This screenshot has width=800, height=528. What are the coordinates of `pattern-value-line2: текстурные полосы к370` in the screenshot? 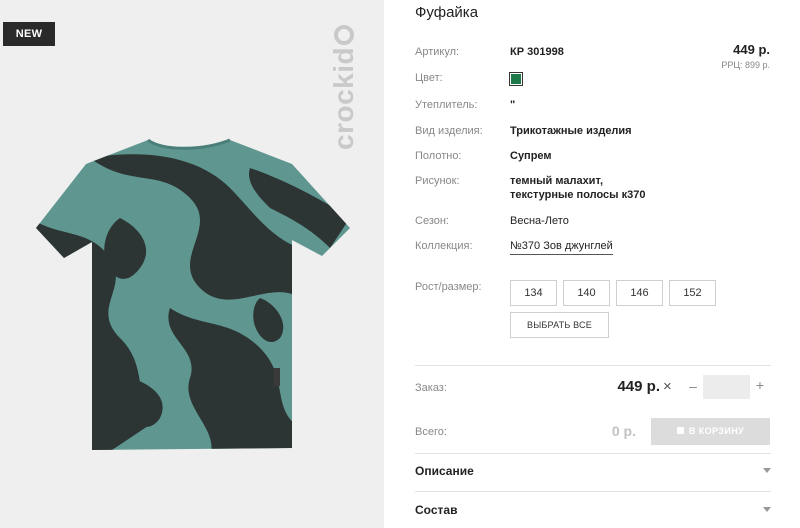 It's located at (578, 195).